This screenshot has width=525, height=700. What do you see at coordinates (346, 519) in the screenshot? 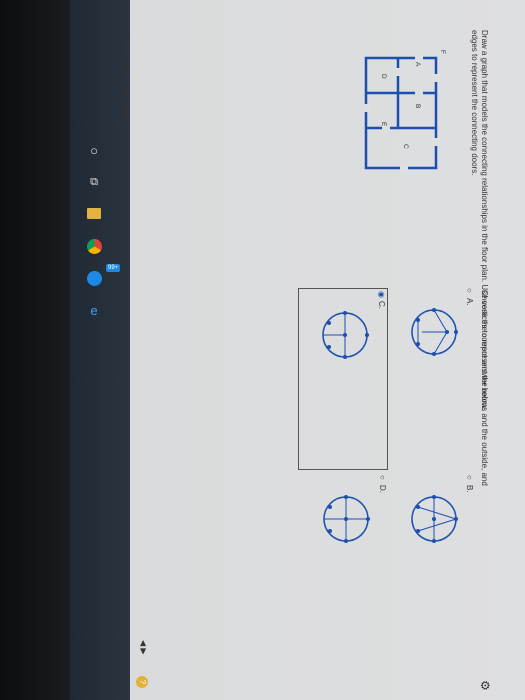
I see `option-d-graph` at bounding box center [346, 519].